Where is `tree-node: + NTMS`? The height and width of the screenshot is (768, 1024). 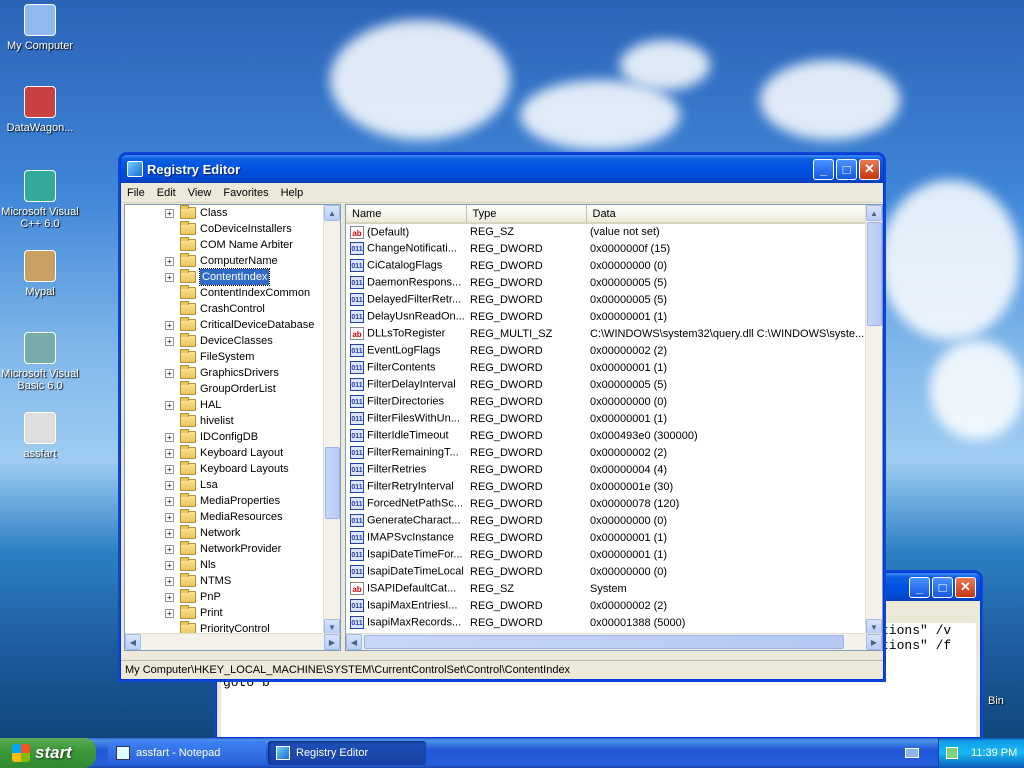 tree-node: + NTMS is located at coordinates (245, 581).